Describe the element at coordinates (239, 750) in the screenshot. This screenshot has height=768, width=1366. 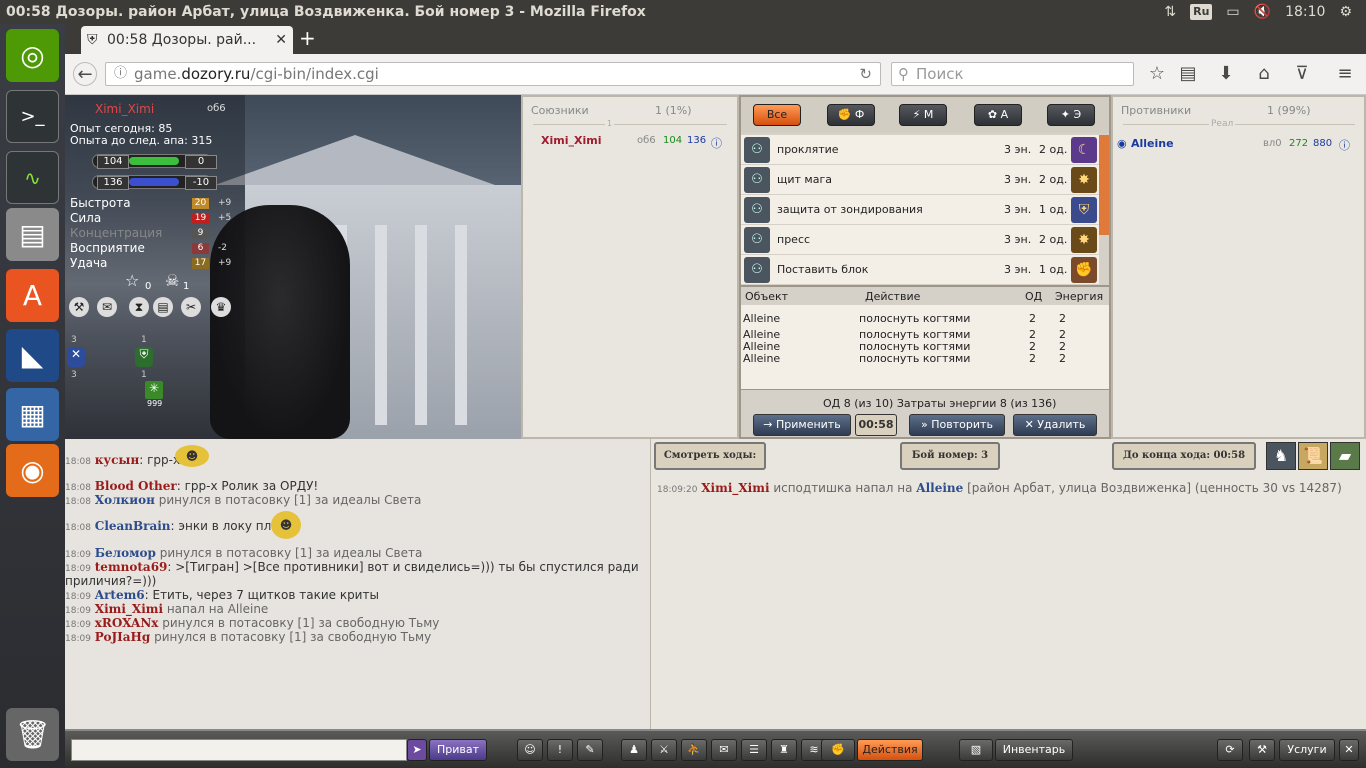
I see `chat-input` at that location.